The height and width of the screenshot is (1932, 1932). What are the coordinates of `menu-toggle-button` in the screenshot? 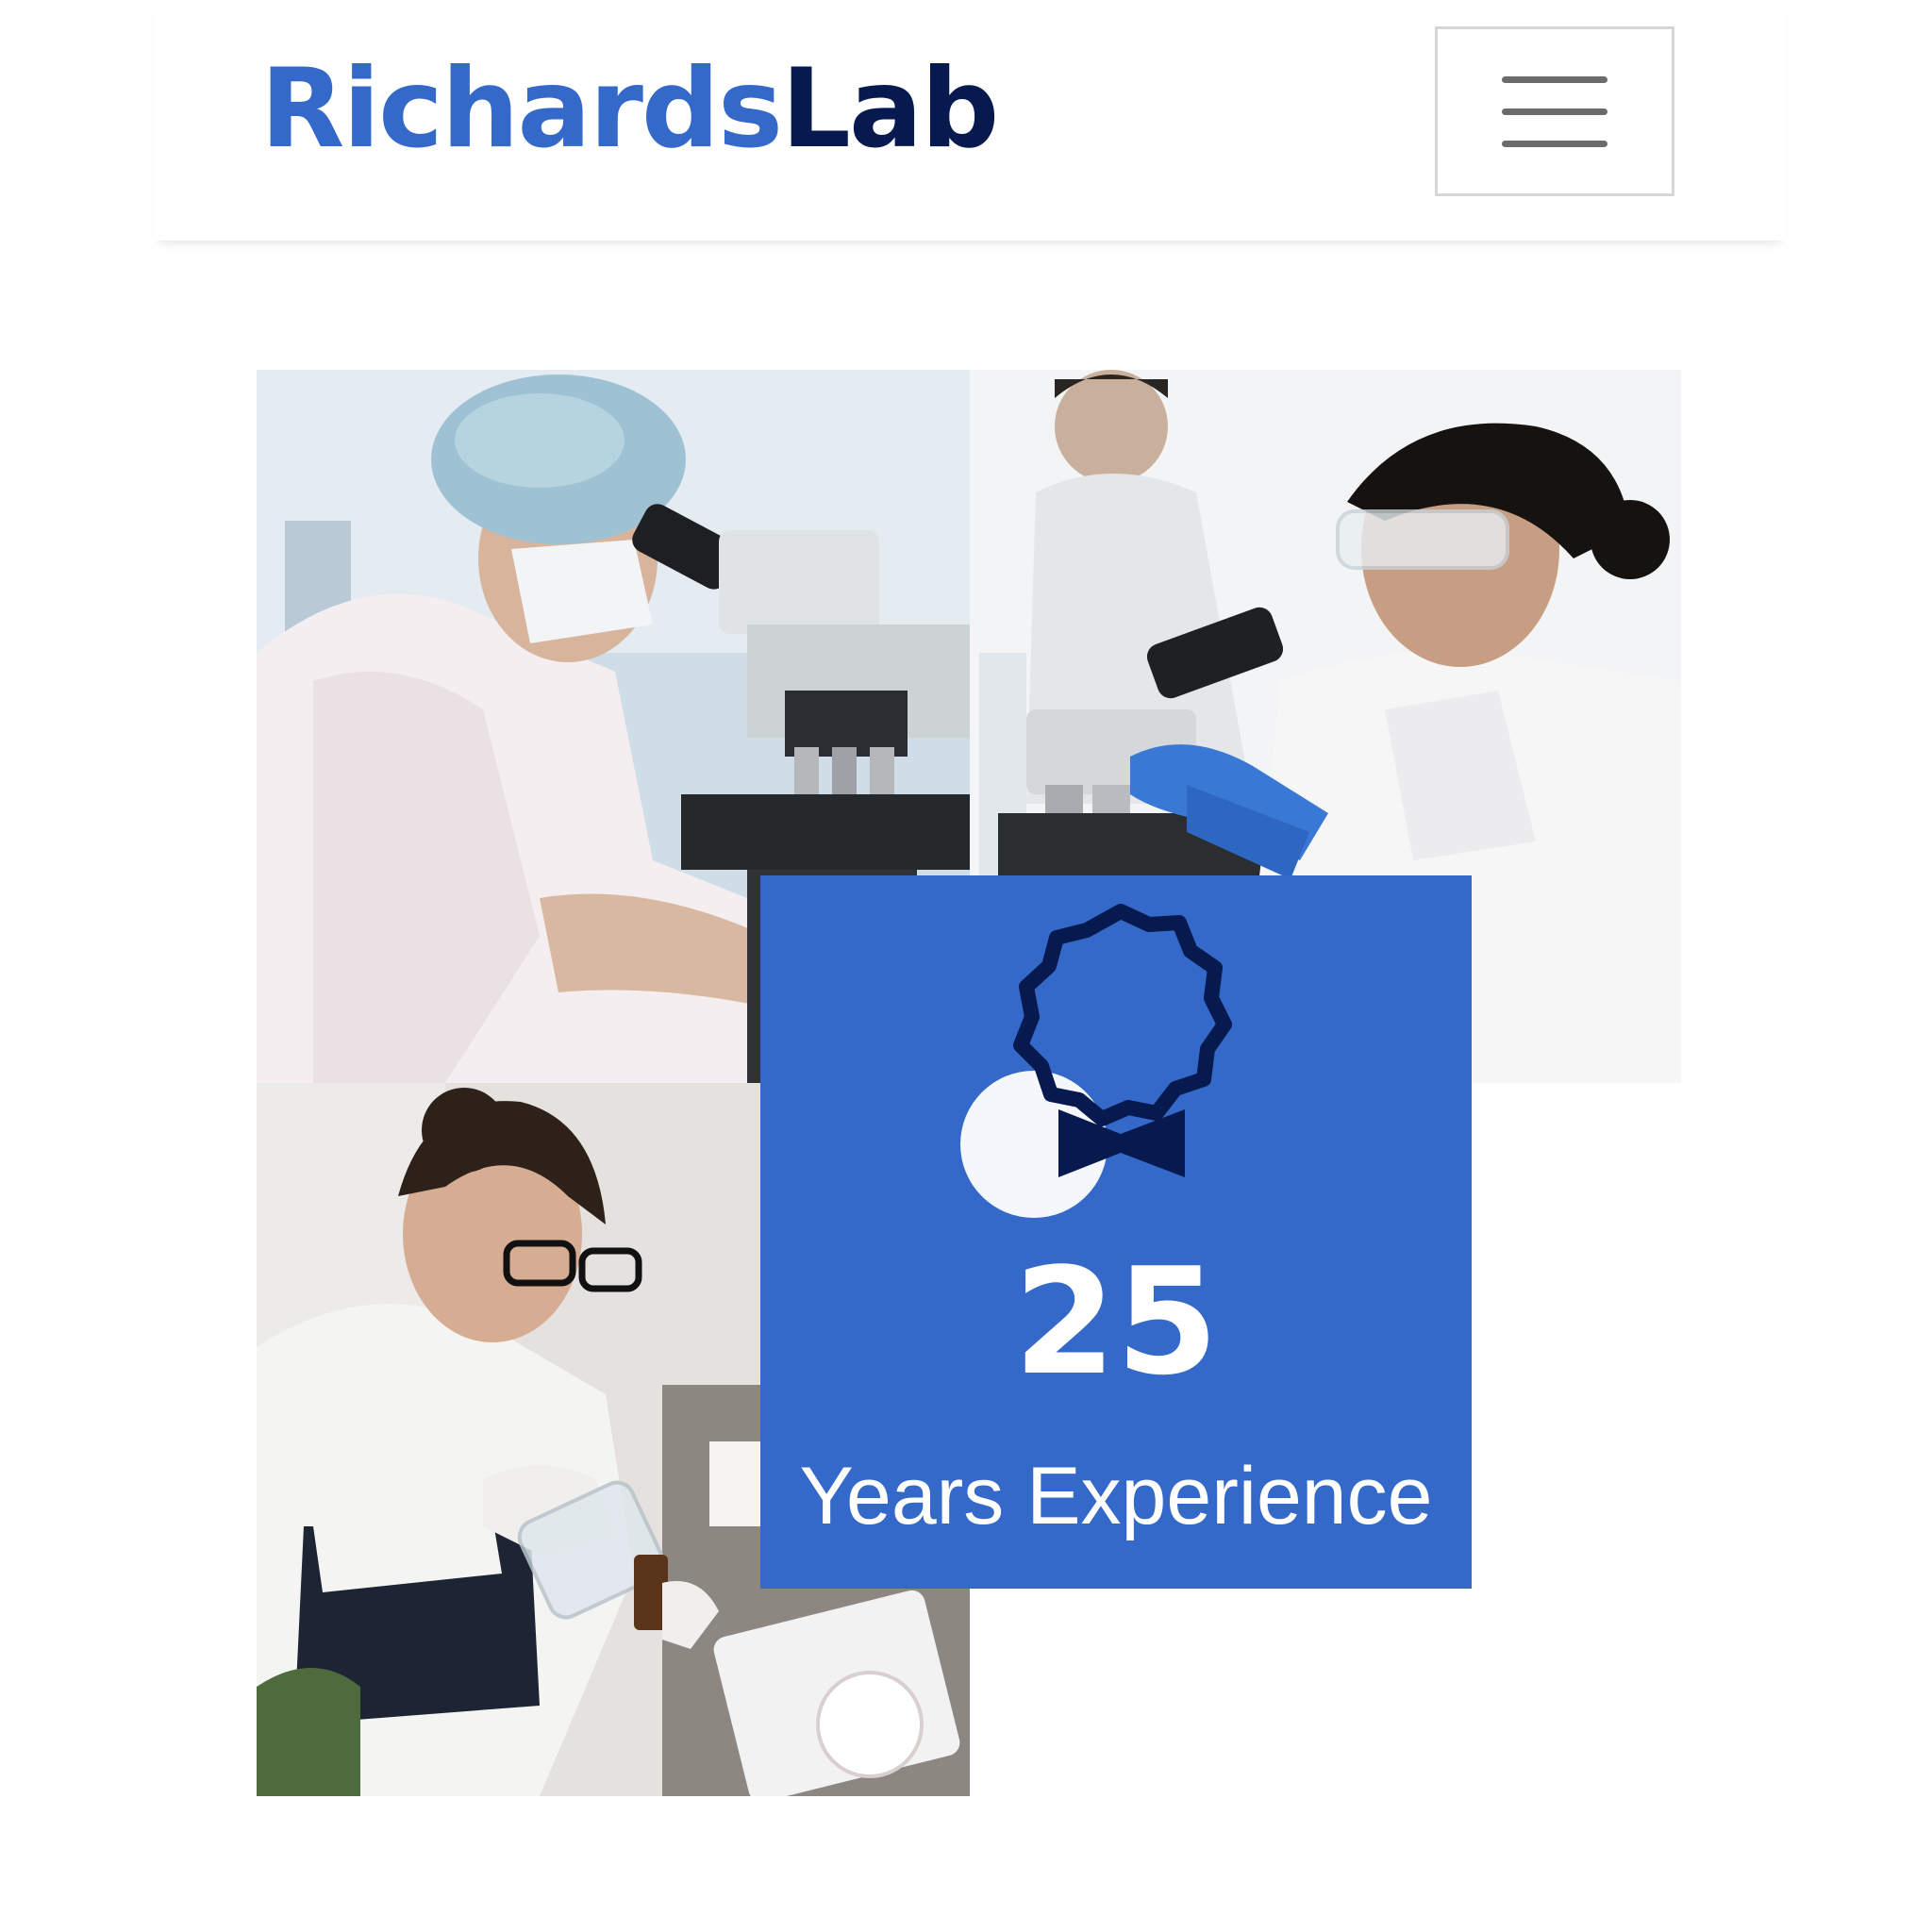 It's located at (1554, 111).